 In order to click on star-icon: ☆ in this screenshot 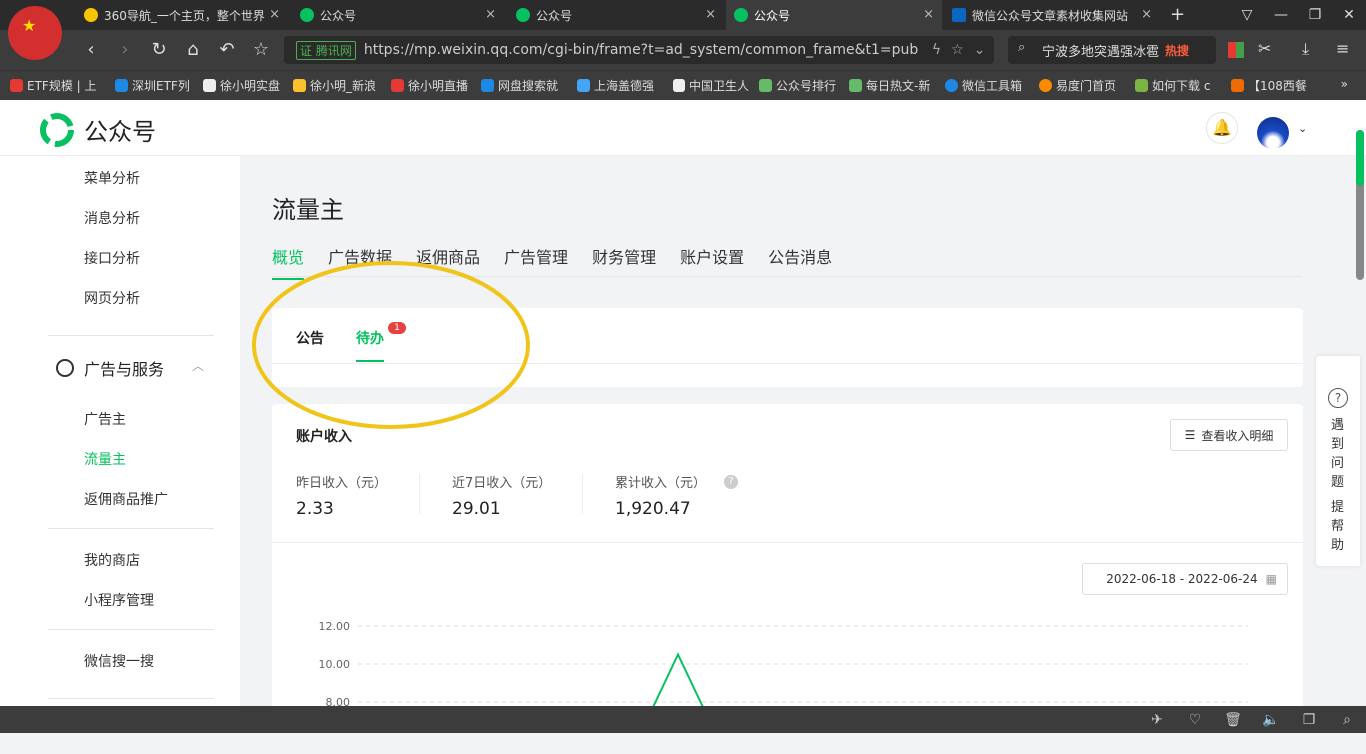, I will do `click(261, 50)`.